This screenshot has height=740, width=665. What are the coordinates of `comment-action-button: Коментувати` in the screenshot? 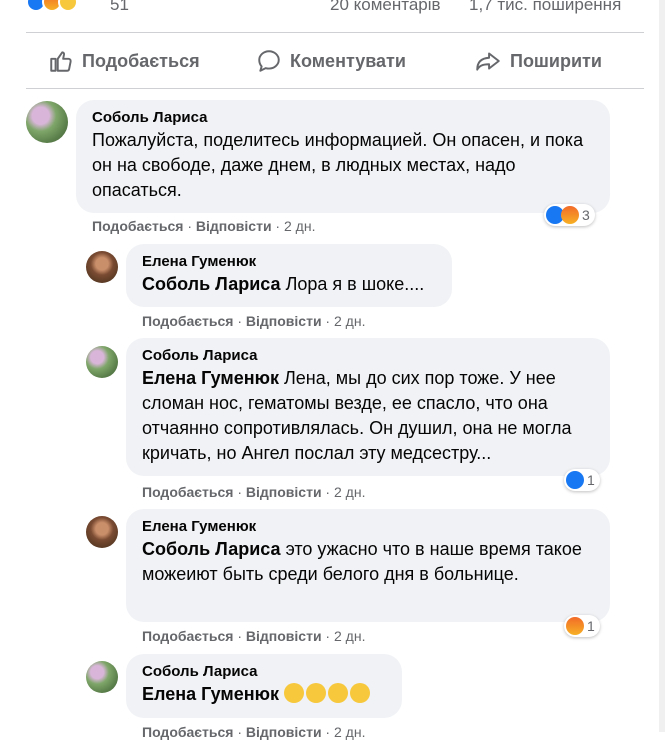 It's located at (331, 61).